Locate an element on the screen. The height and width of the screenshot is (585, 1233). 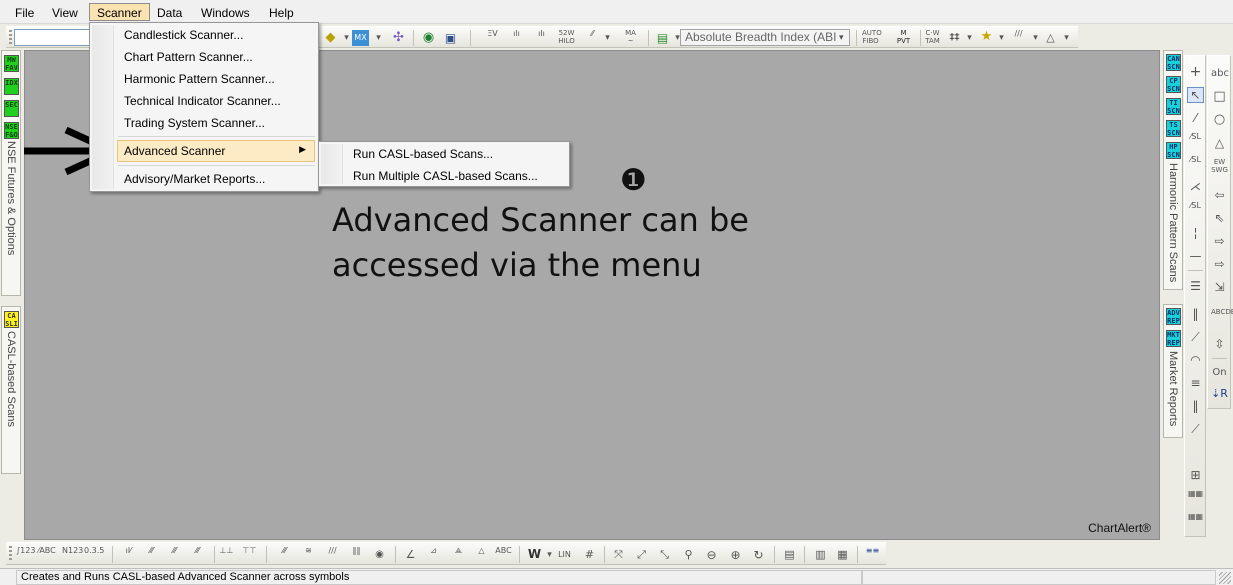
gann-fan-icon: ⟋ is located at coordinates (1195, 429).